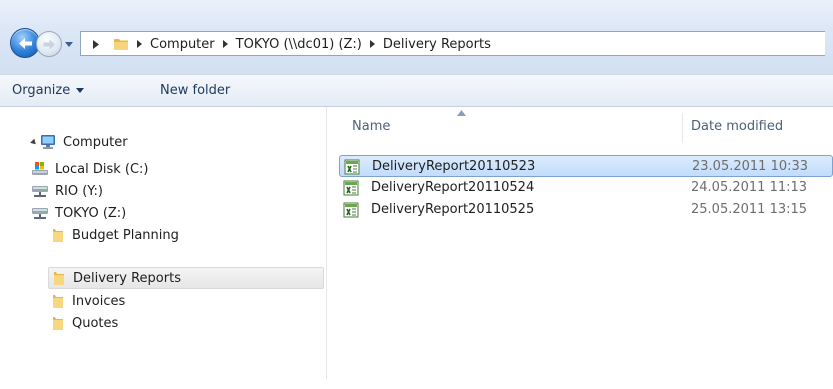 The height and width of the screenshot is (389, 833). I want to click on column-header-date-modified: Date modified, so click(737, 126).